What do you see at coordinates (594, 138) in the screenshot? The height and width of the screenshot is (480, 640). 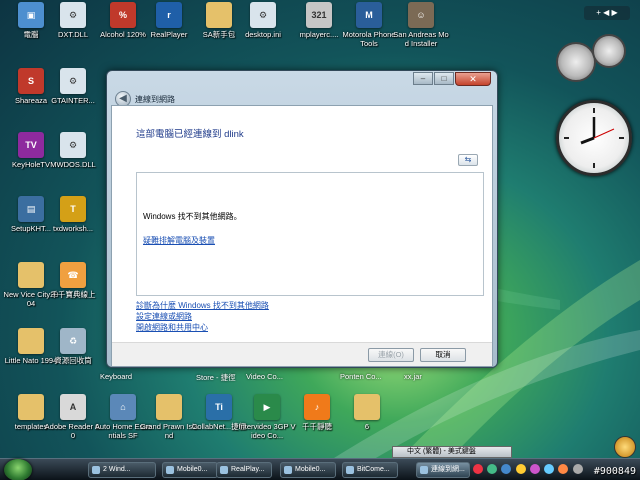 I see `analog-clock` at bounding box center [594, 138].